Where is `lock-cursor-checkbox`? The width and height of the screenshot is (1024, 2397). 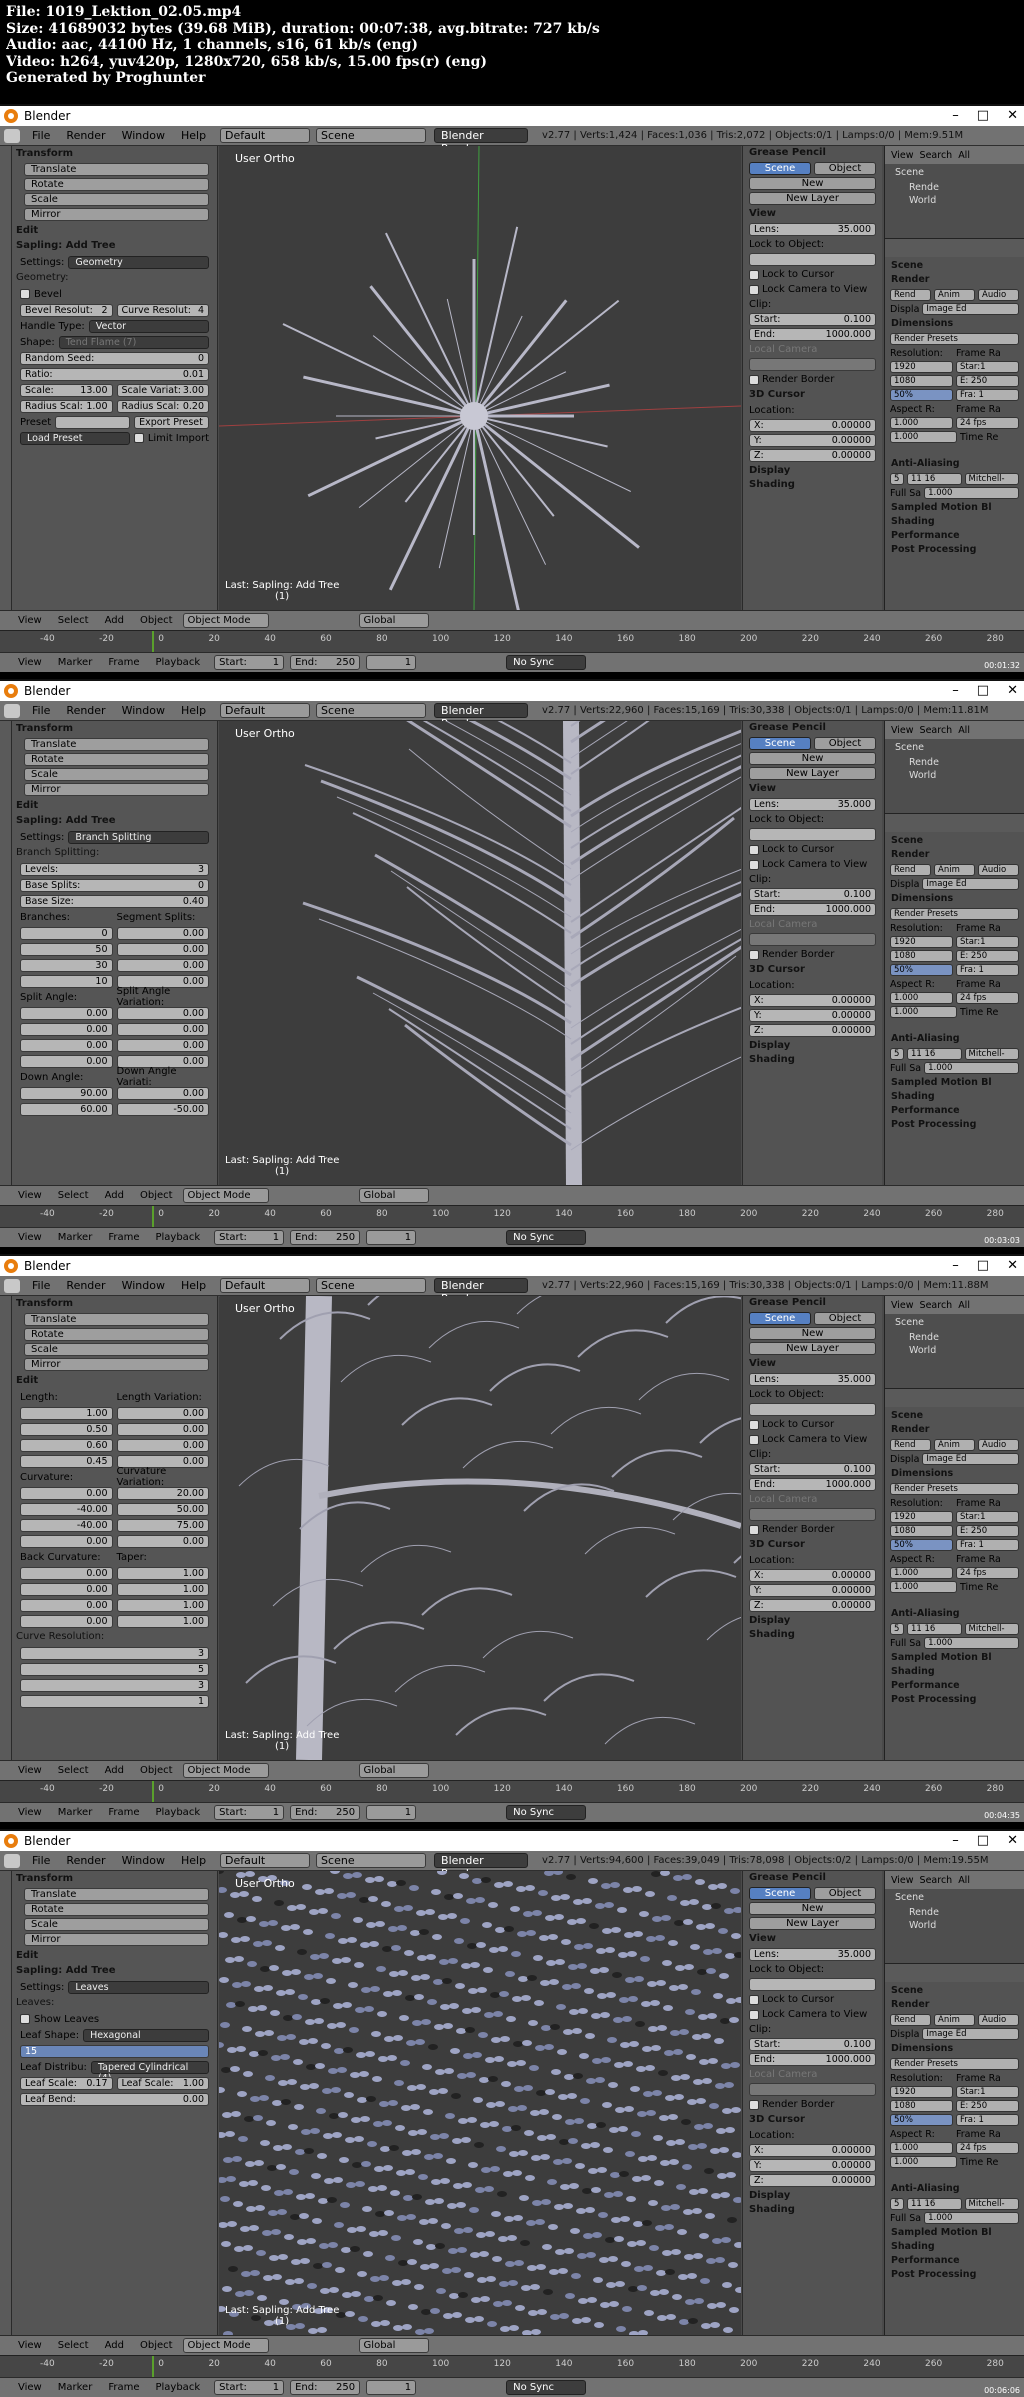
lock-cursor-checkbox is located at coordinates (754, 274).